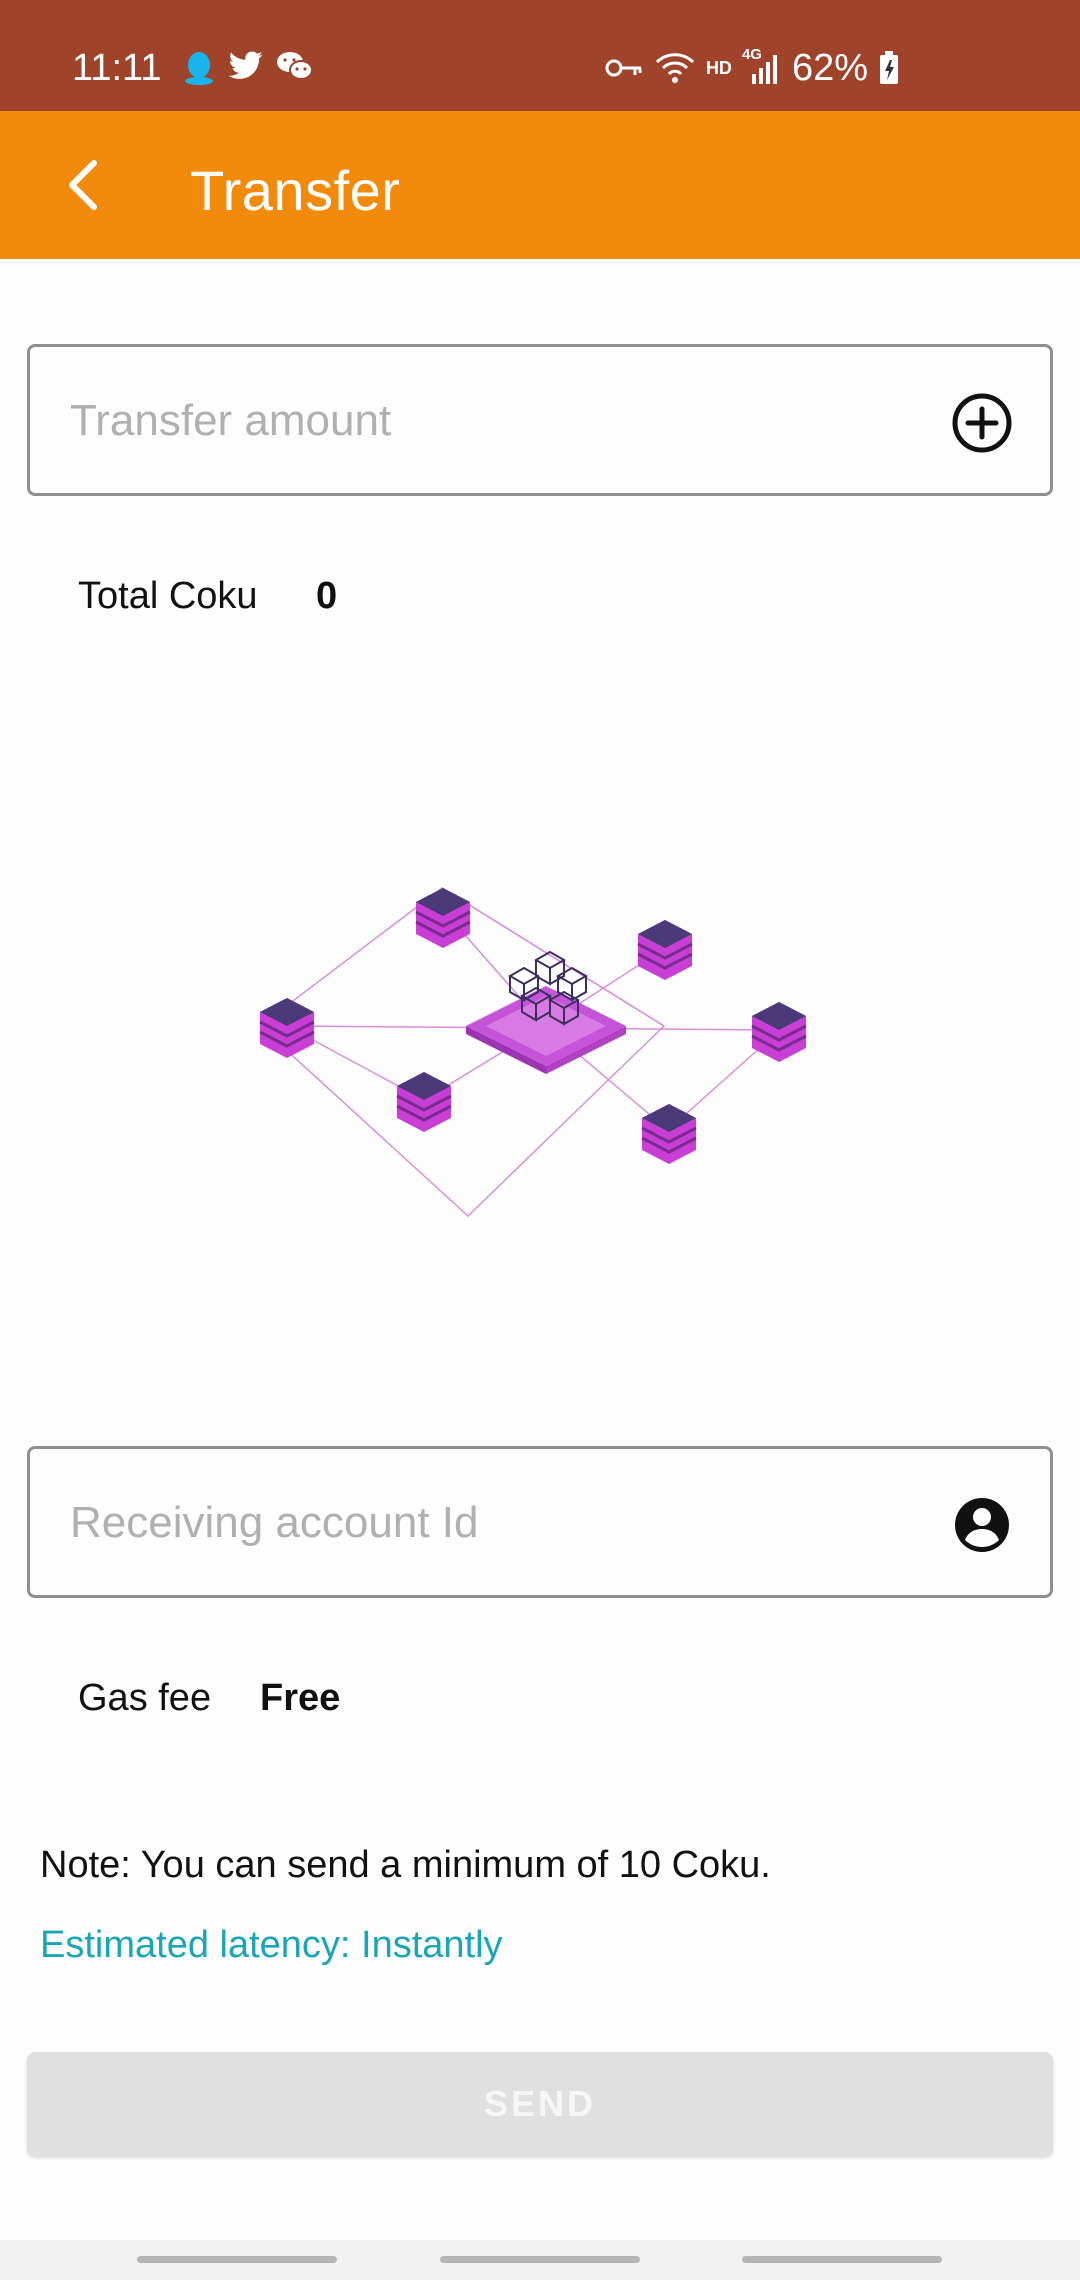 The height and width of the screenshot is (2280, 1080). I want to click on status-bar: 11:11 HD 4G 62%, so click(540, 55).